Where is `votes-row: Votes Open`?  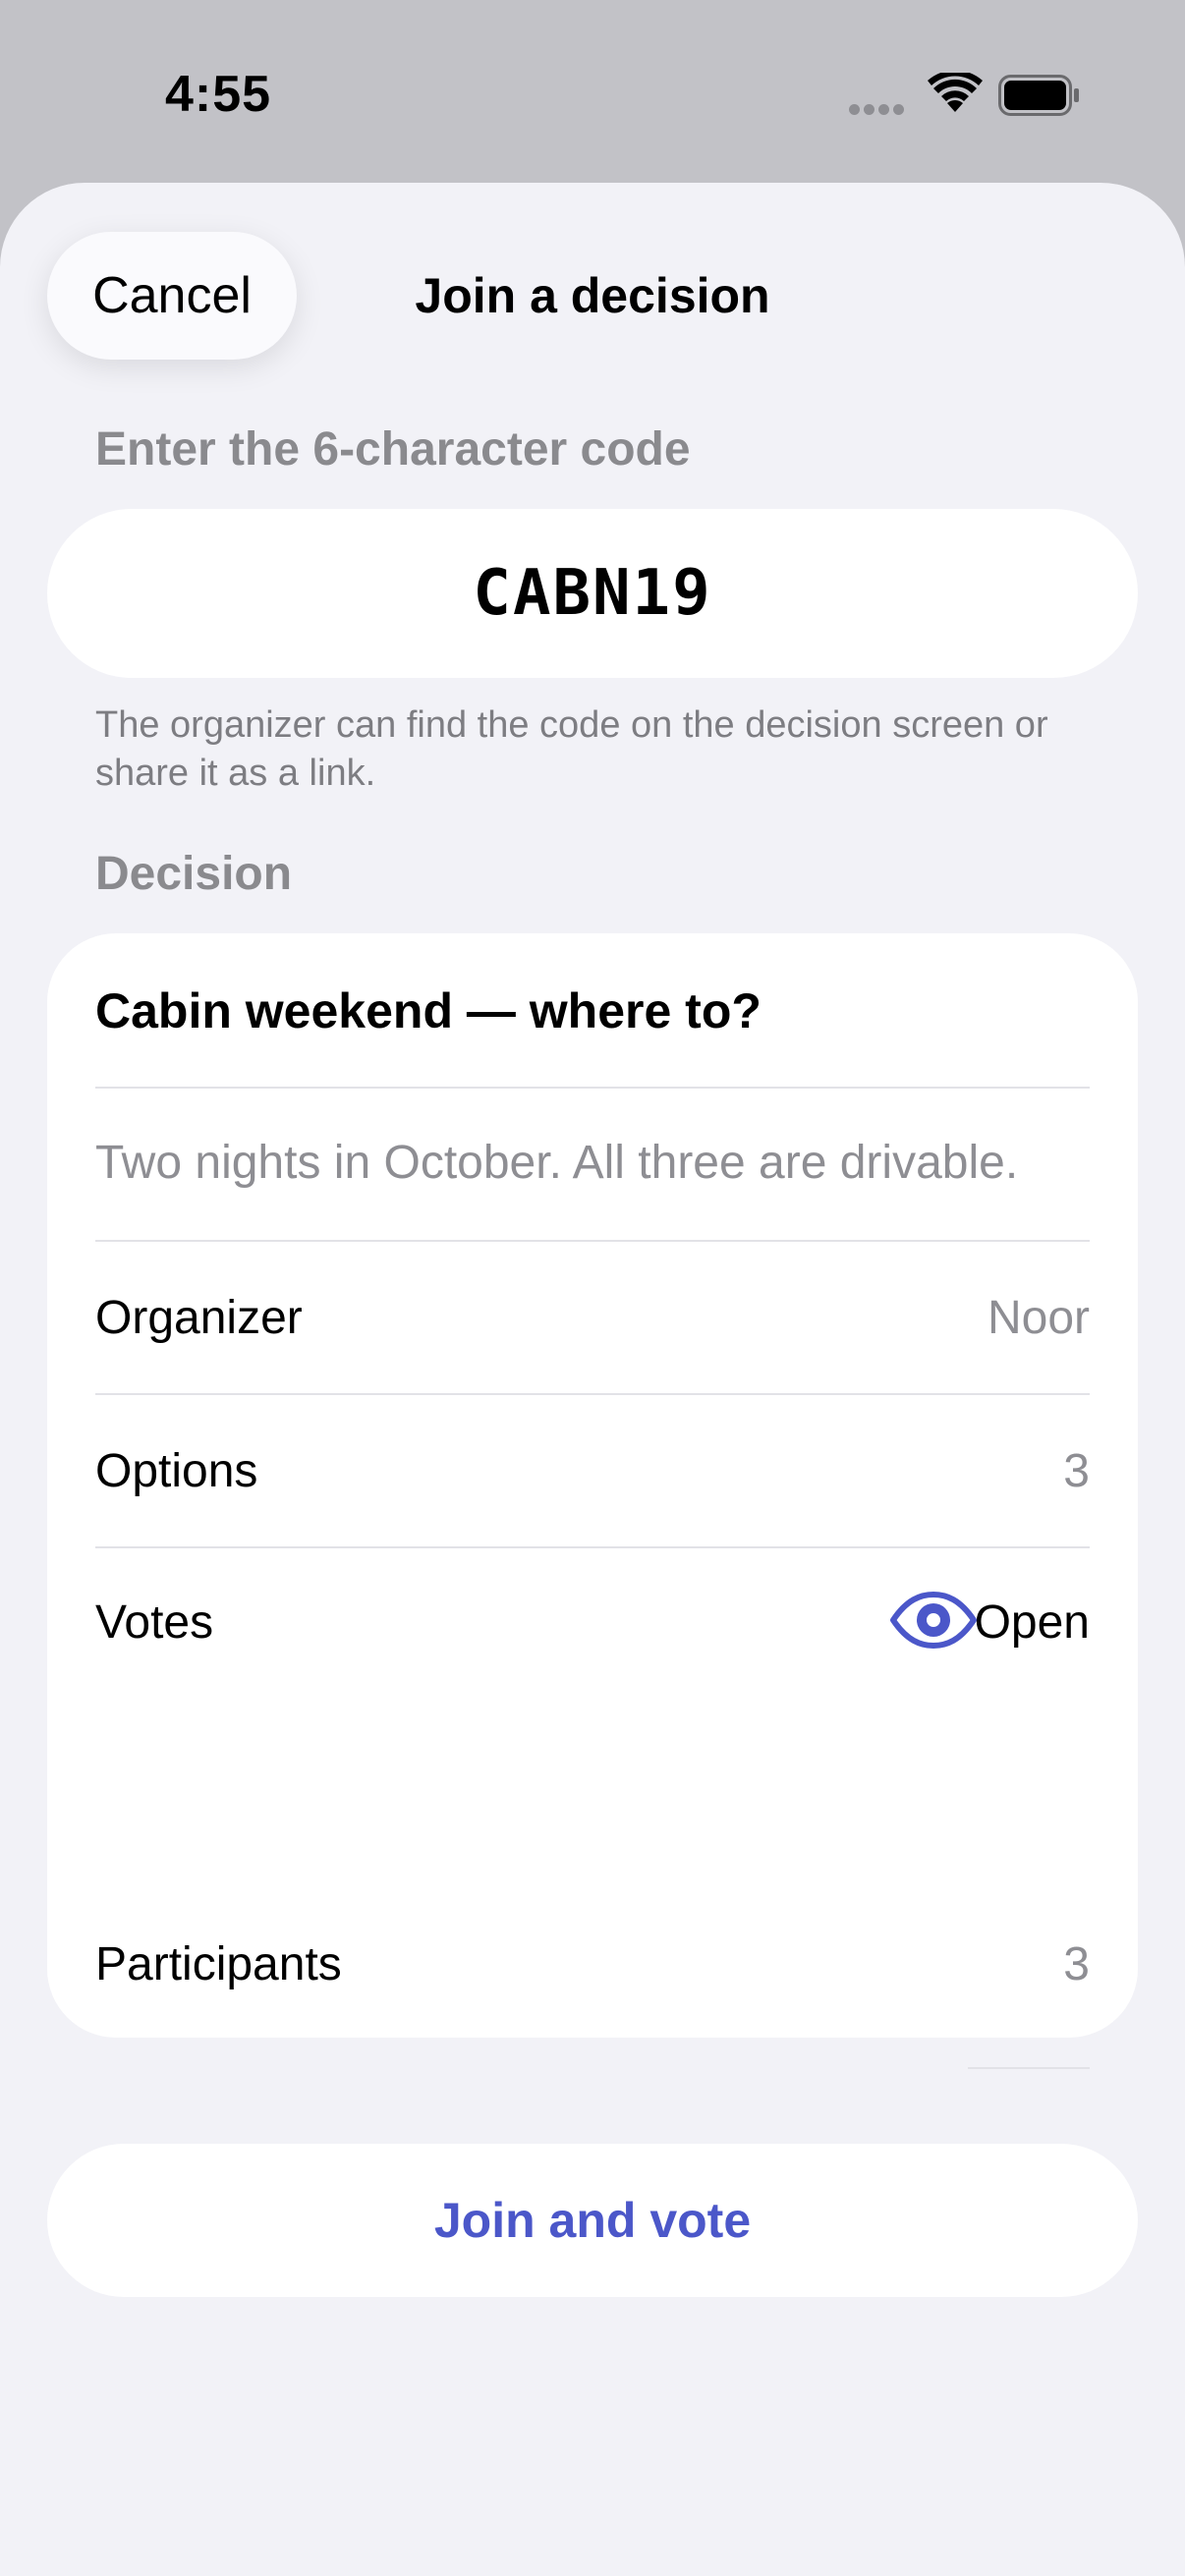
votes-row: Votes Open is located at coordinates (592, 1628).